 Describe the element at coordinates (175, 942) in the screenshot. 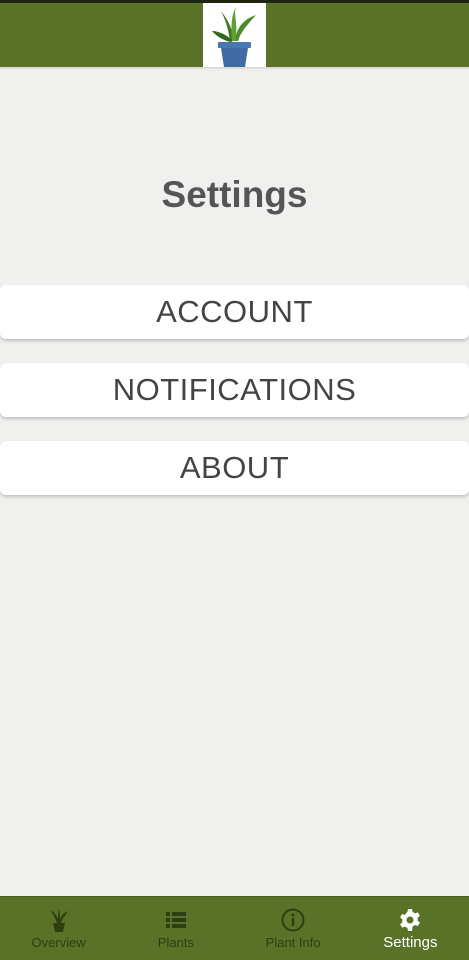

I see `nav-plants-label: Plants` at that location.